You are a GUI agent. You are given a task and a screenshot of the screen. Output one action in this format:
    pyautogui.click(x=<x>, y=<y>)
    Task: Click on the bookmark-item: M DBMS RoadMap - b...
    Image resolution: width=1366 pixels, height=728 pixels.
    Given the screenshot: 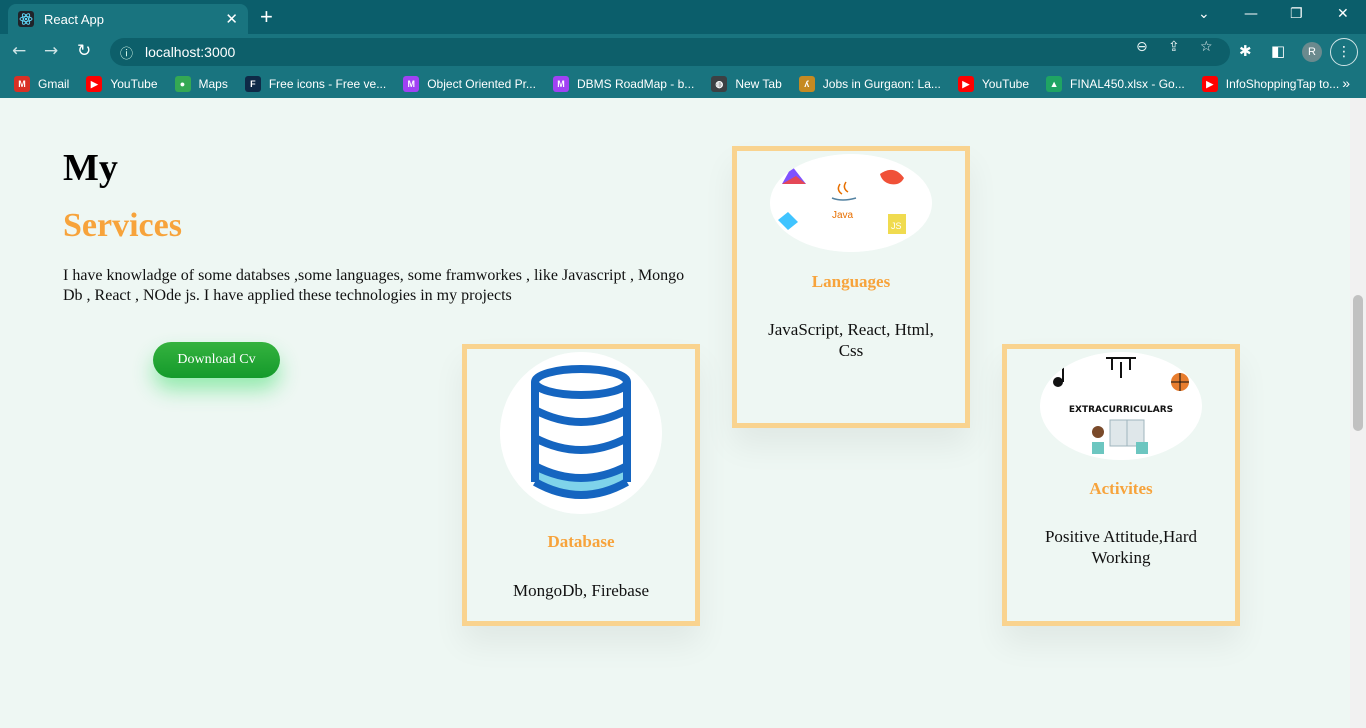 What is the action you would take?
    pyautogui.click(x=623, y=84)
    